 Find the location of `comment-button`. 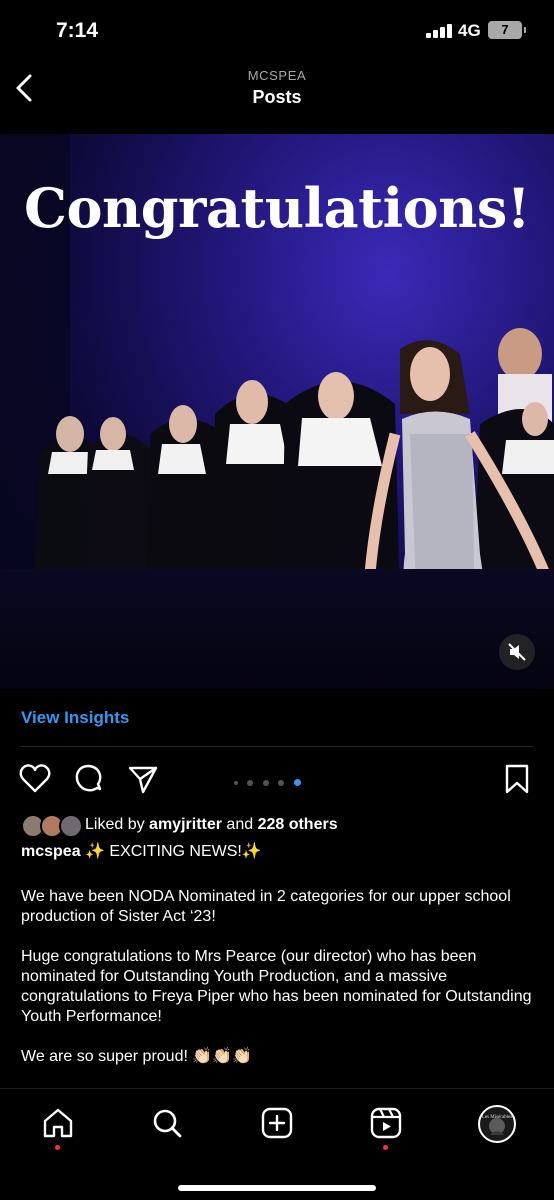

comment-button is located at coordinates (89, 779).